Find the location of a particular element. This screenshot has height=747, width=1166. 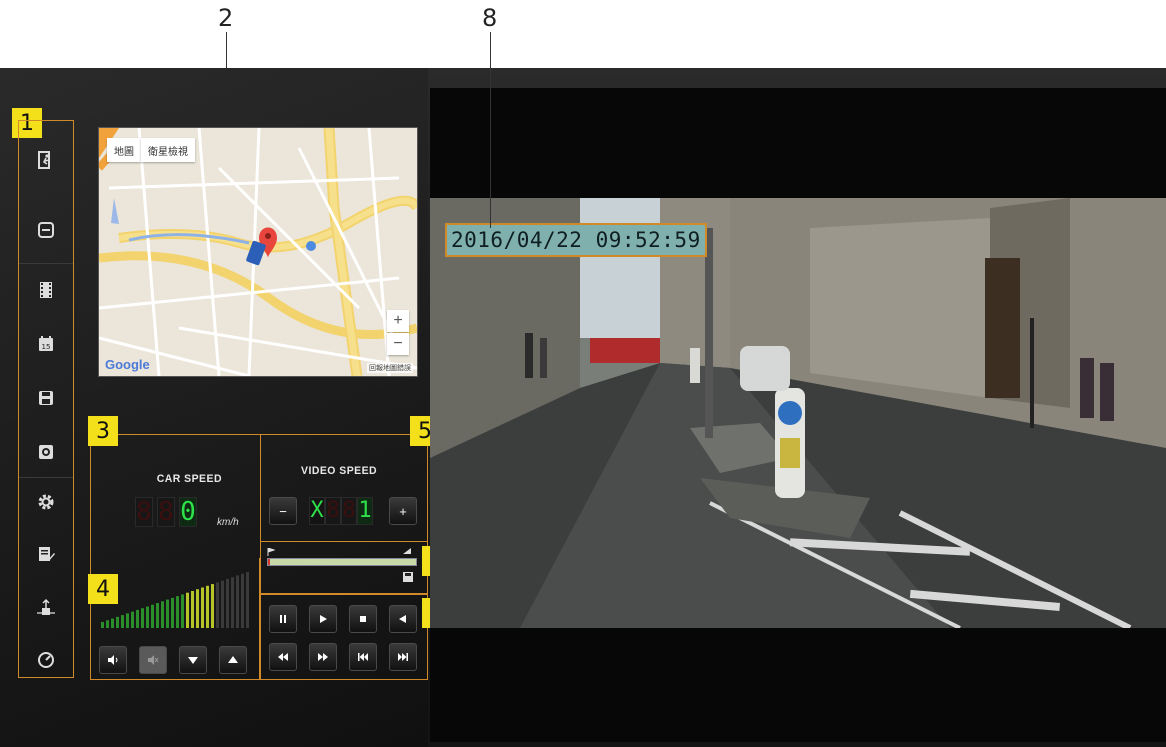

mute-button is located at coordinates (153, 660).